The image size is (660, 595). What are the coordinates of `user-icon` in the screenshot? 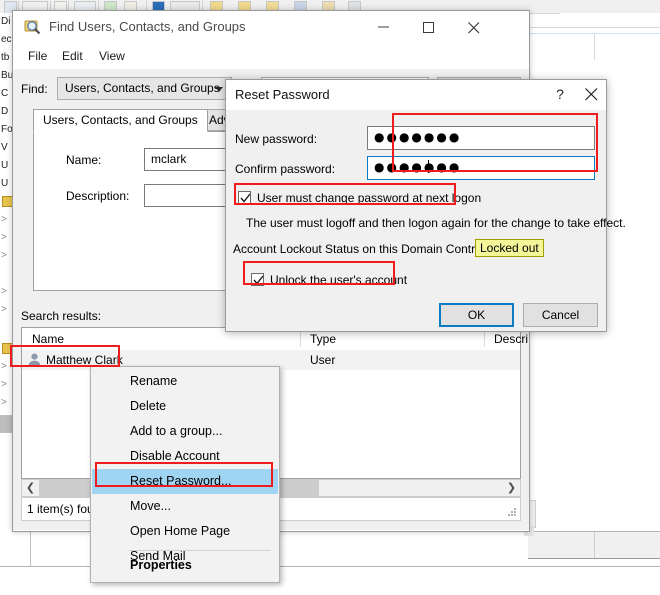 It's located at (34, 359).